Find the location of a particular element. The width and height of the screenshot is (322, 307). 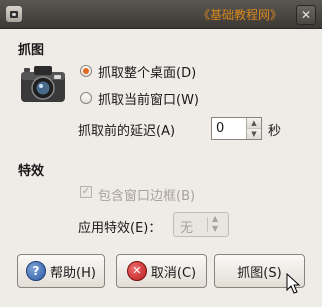

grab-desktop-option: 抓取整个桌面(D) is located at coordinates (138, 71).